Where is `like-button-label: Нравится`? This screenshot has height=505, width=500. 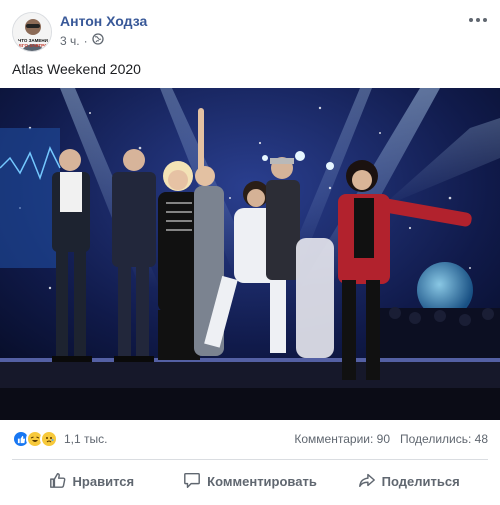 like-button-label: Нравится is located at coordinates (103, 481).